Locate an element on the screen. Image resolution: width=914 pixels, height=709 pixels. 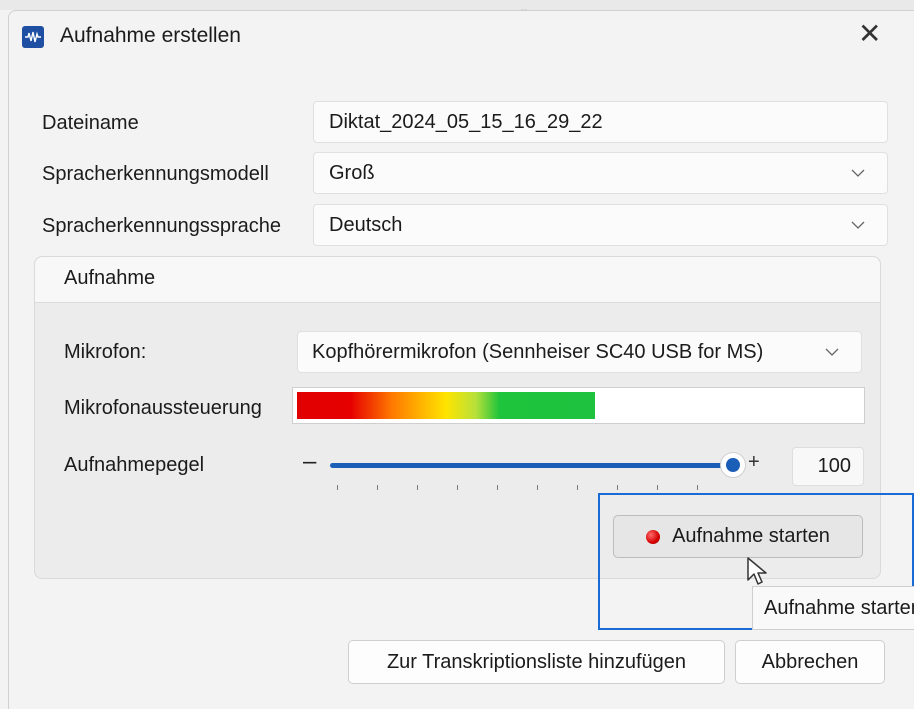
model-label: Spracherkennungsmodell is located at coordinates (155, 174).